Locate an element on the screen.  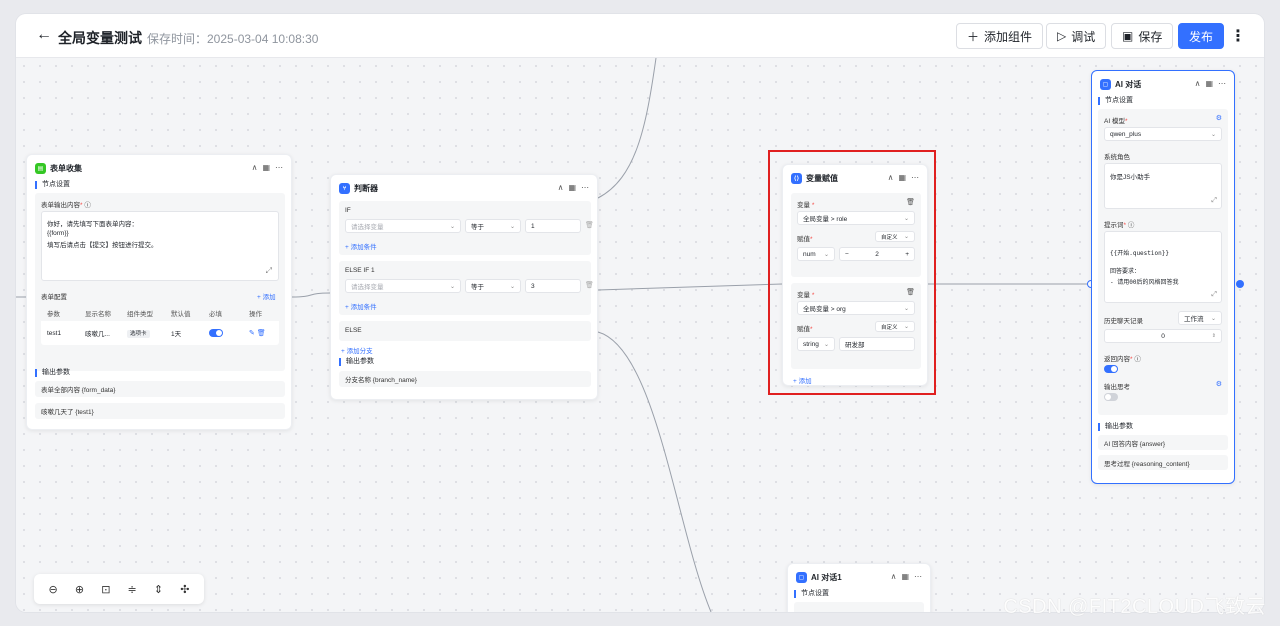
value-input: 3 is located at coordinates (553, 286).